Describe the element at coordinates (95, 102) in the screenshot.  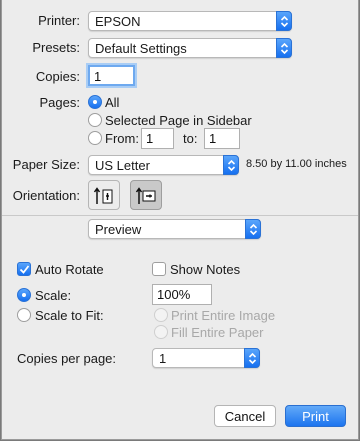
I see `pages-all-radio` at that location.